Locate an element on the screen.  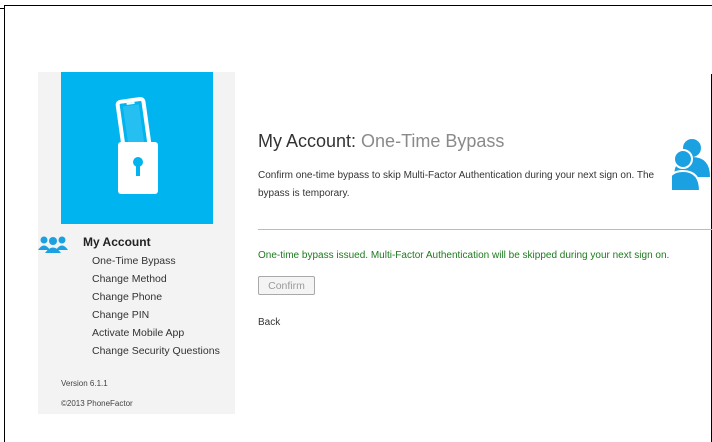
copyright-text: ©2013 PhoneFactor is located at coordinates (97, 403).